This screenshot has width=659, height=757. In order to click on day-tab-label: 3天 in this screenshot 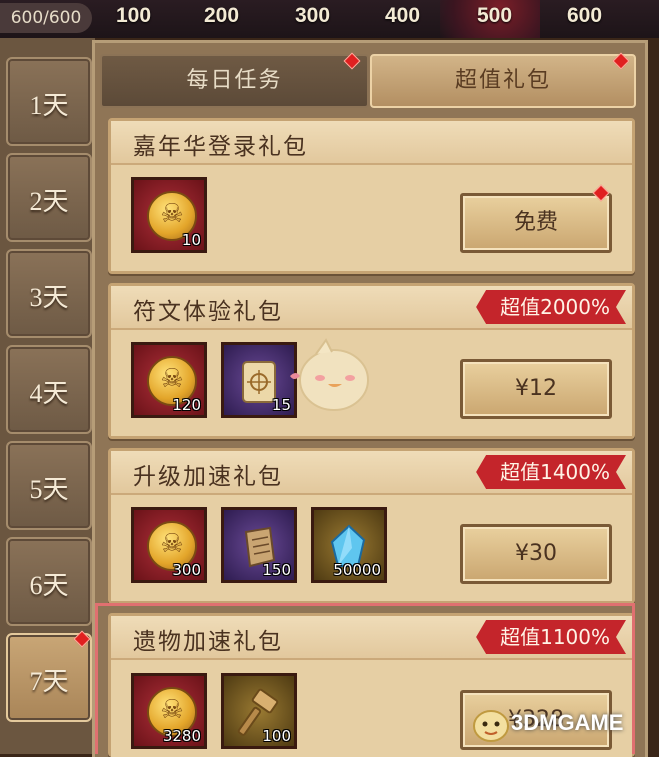, I will do `click(49, 297)`.